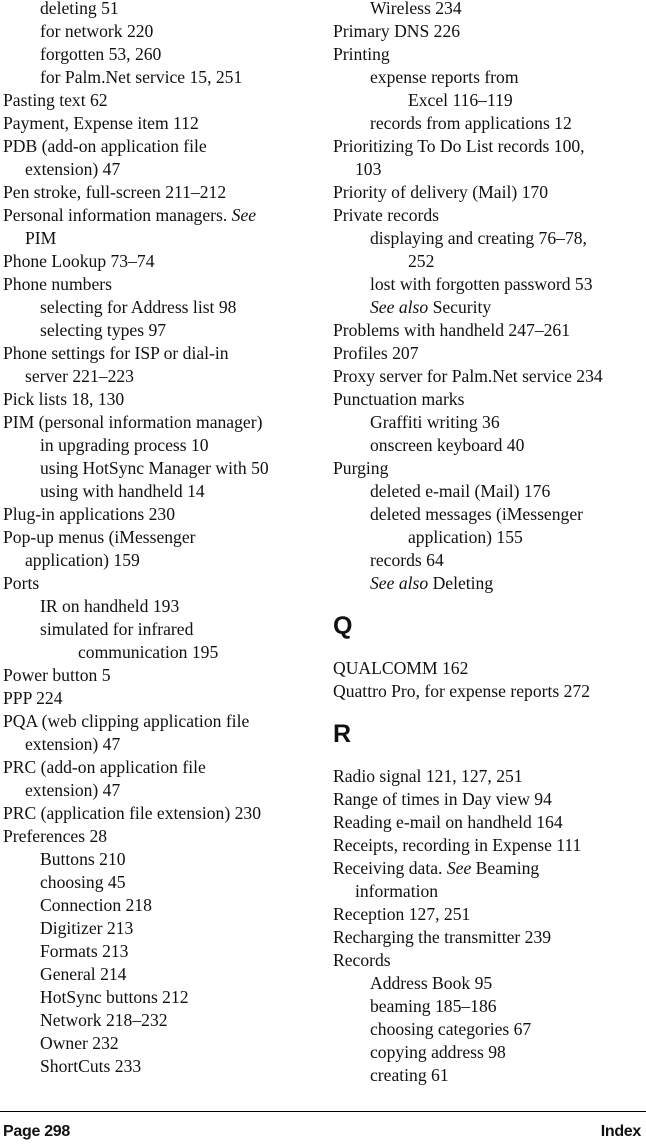 This screenshot has width=646, height=1144. I want to click on entry-text: selecting for Address list 98, so click(138, 307).